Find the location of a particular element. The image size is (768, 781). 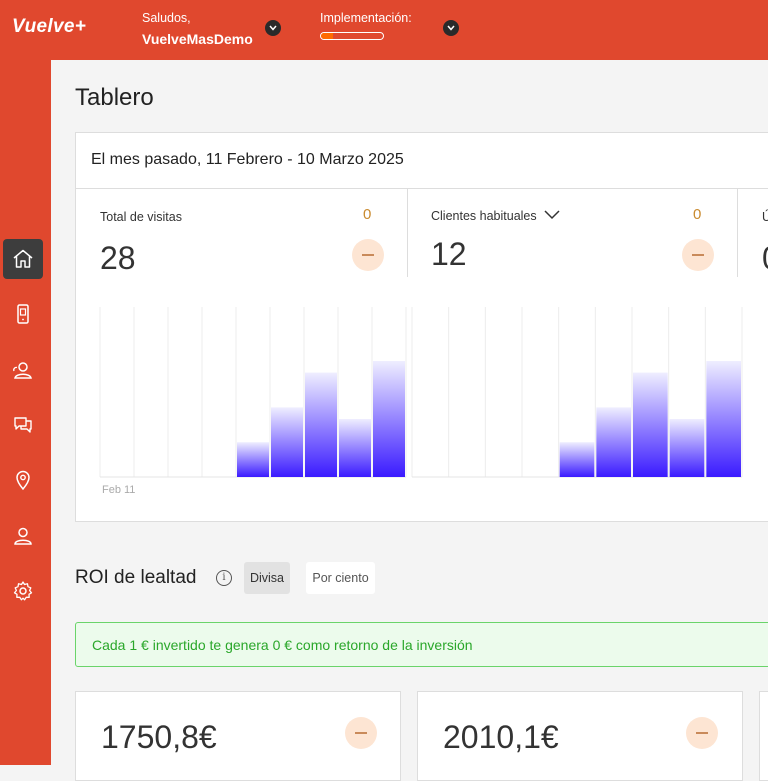

sidebar-item-profile is located at coordinates (23, 536).